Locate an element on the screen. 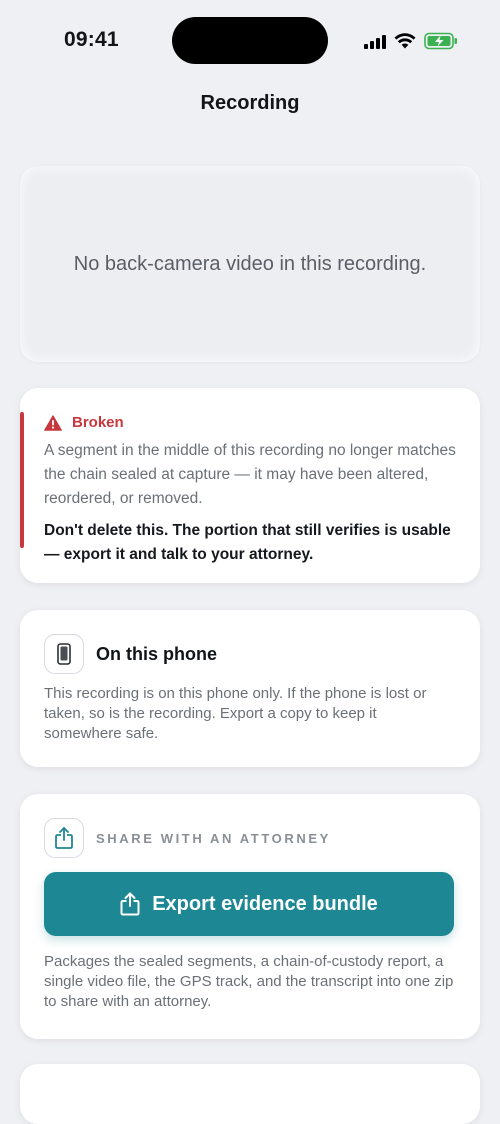 The image size is (500, 1124). share-section-label: SHARE WITH AN ATTORNEY is located at coordinates (213, 838).